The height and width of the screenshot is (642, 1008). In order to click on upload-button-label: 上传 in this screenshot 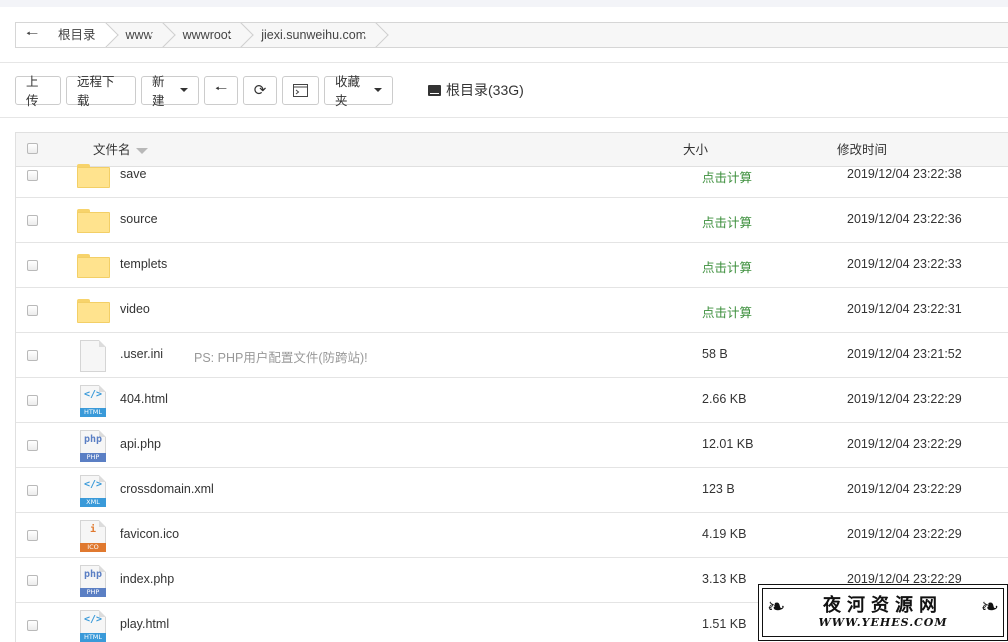, I will do `click(32, 91)`.